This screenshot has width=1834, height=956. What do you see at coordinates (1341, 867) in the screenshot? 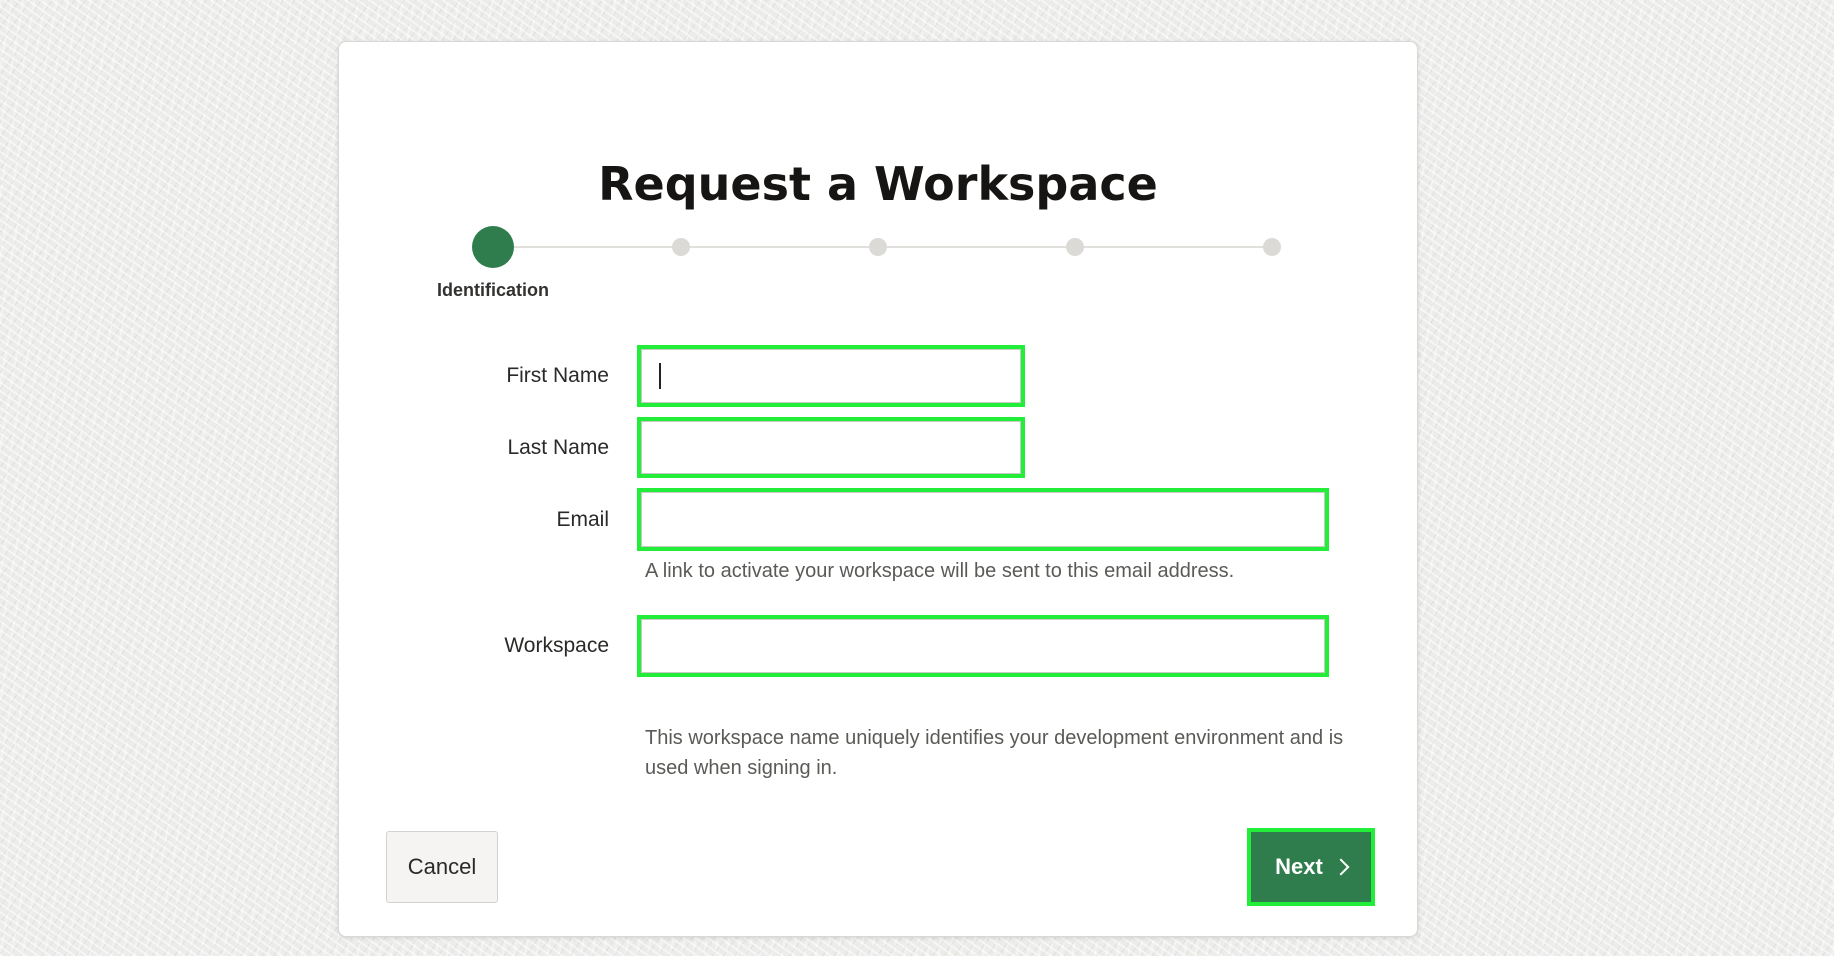
I see `chevron-right-icon` at bounding box center [1341, 867].